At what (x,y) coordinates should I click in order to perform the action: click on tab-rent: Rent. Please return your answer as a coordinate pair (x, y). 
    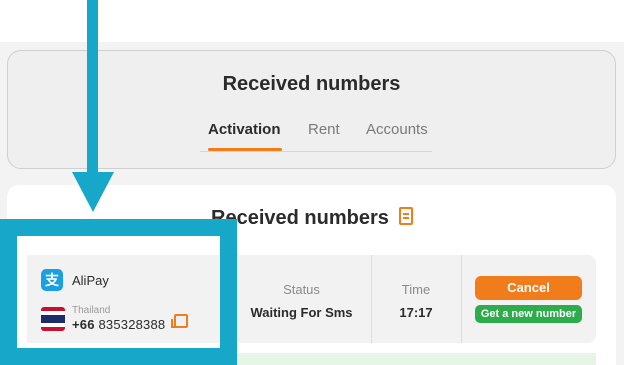
    Looking at the image, I should click on (324, 129).